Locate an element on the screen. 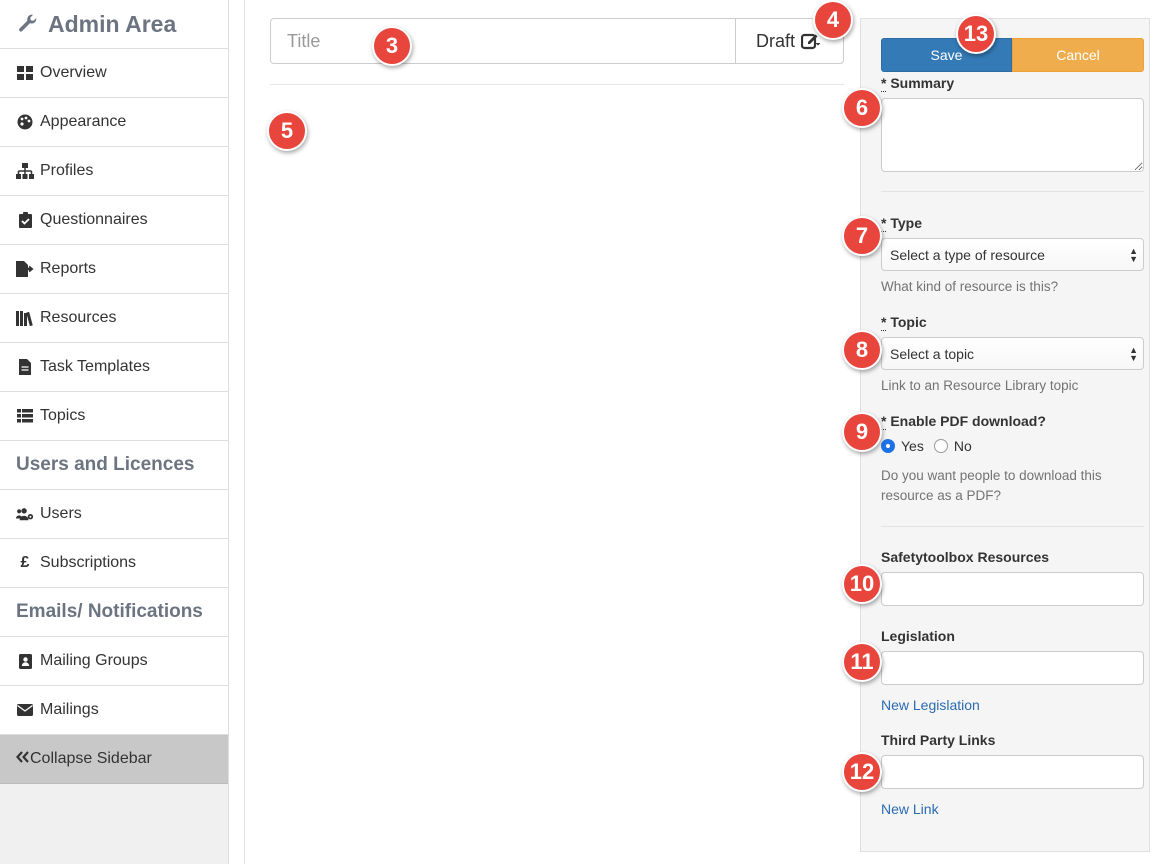 Image resolution: width=1159 pixels, height=864 pixels. callout-badge: 11 is located at coordinates (862, 662).